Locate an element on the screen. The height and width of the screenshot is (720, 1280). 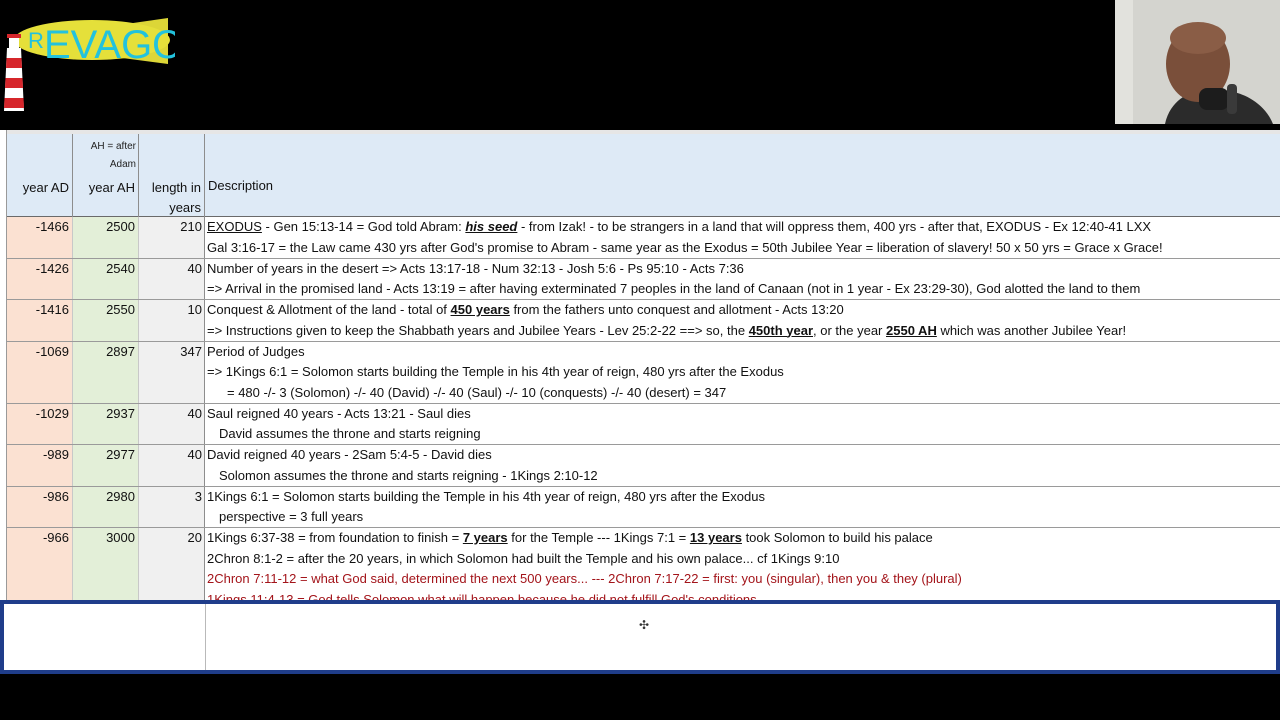
webcam-video is located at coordinates (1197, 62).